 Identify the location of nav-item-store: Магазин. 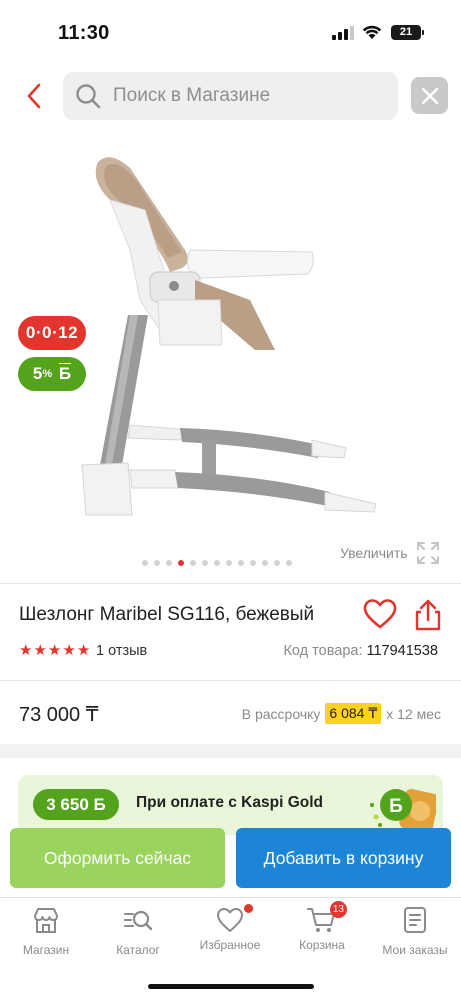
(46, 931).